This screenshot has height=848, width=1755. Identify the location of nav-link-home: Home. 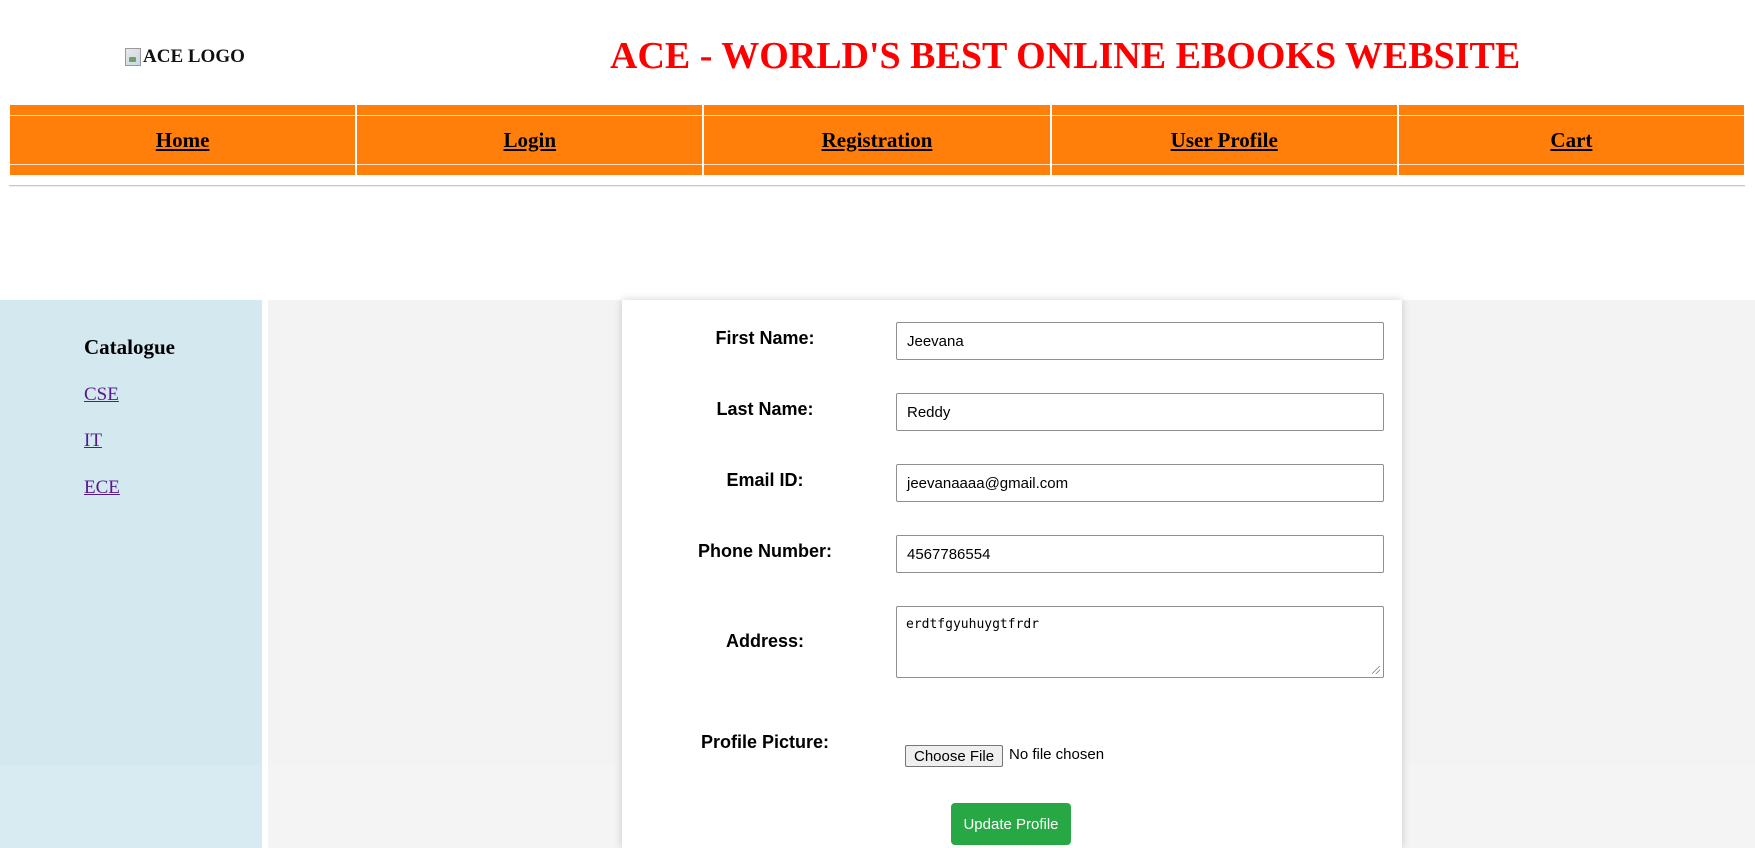
(183, 140).